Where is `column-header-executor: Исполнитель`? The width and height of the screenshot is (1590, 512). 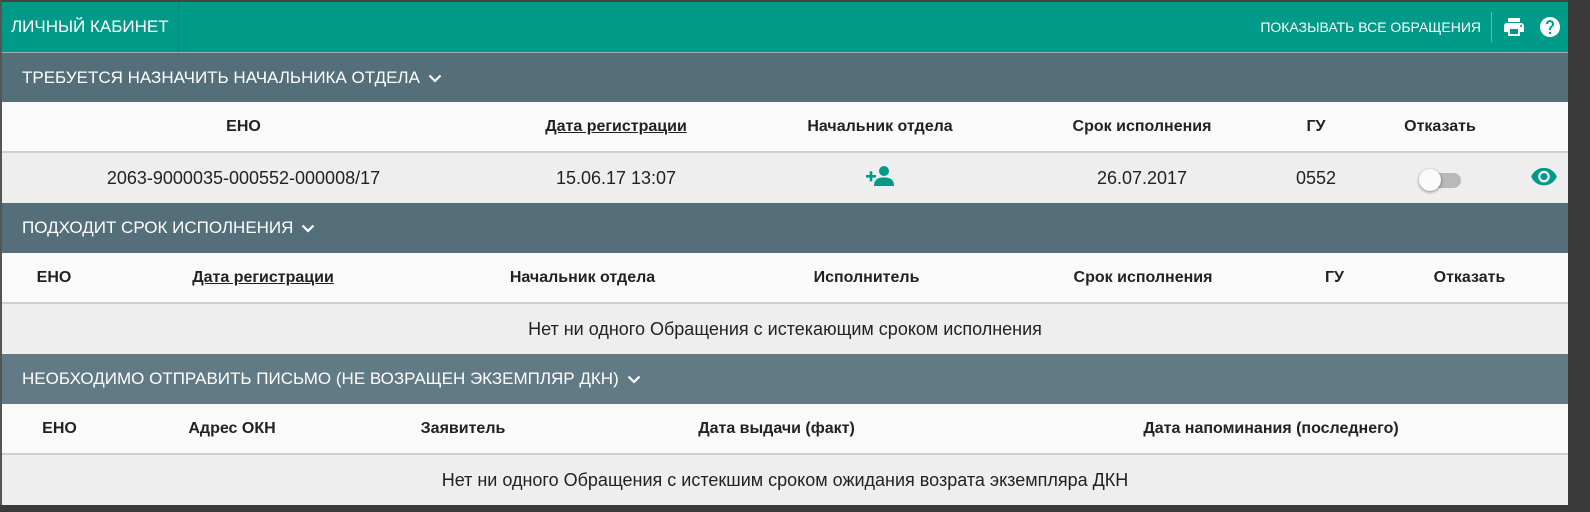 column-header-executor: Исполнитель is located at coordinates (866, 278).